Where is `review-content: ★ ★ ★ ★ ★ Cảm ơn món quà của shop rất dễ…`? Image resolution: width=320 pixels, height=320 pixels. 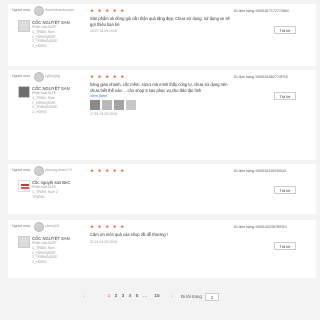
review-content: ★ ★ ★ ★ ★ Cảm ơn món quà của shop rất dễ… is located at coordinates (160, 234).